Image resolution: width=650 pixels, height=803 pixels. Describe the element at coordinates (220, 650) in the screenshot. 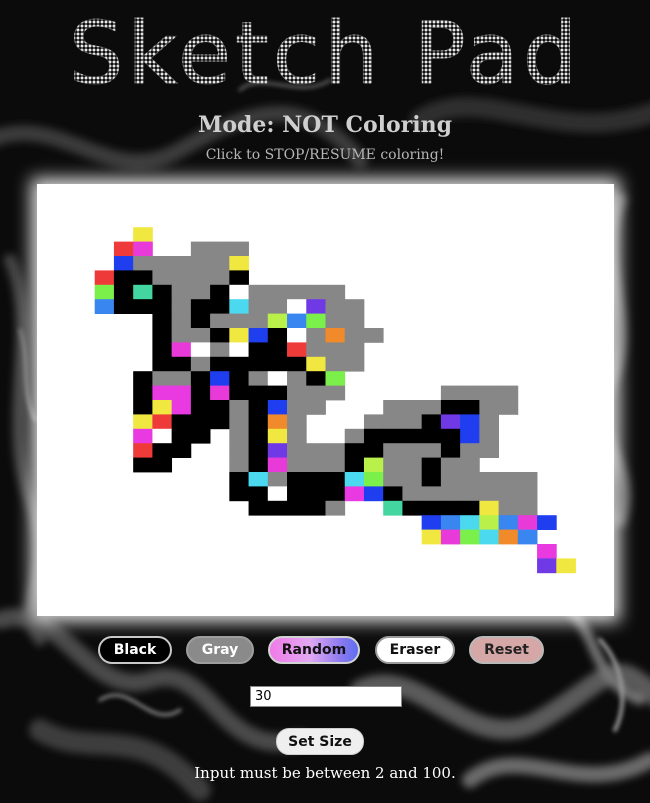

I see `gray-button: Gray` at that location.